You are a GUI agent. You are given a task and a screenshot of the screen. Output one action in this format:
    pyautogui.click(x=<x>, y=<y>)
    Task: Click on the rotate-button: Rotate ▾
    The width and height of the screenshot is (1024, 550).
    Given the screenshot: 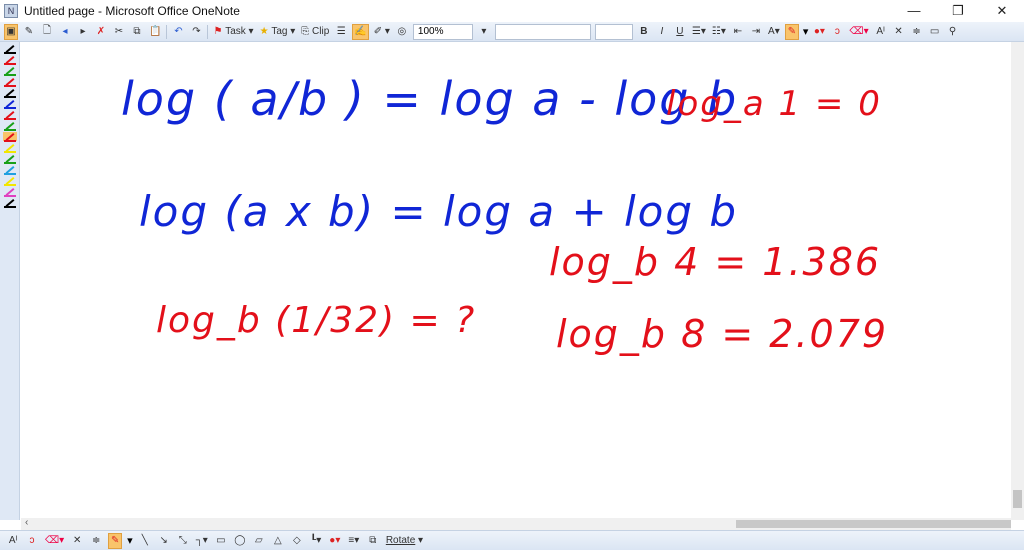 What is the action you would take?
    pyautogui.click(x=404, y=541)
    